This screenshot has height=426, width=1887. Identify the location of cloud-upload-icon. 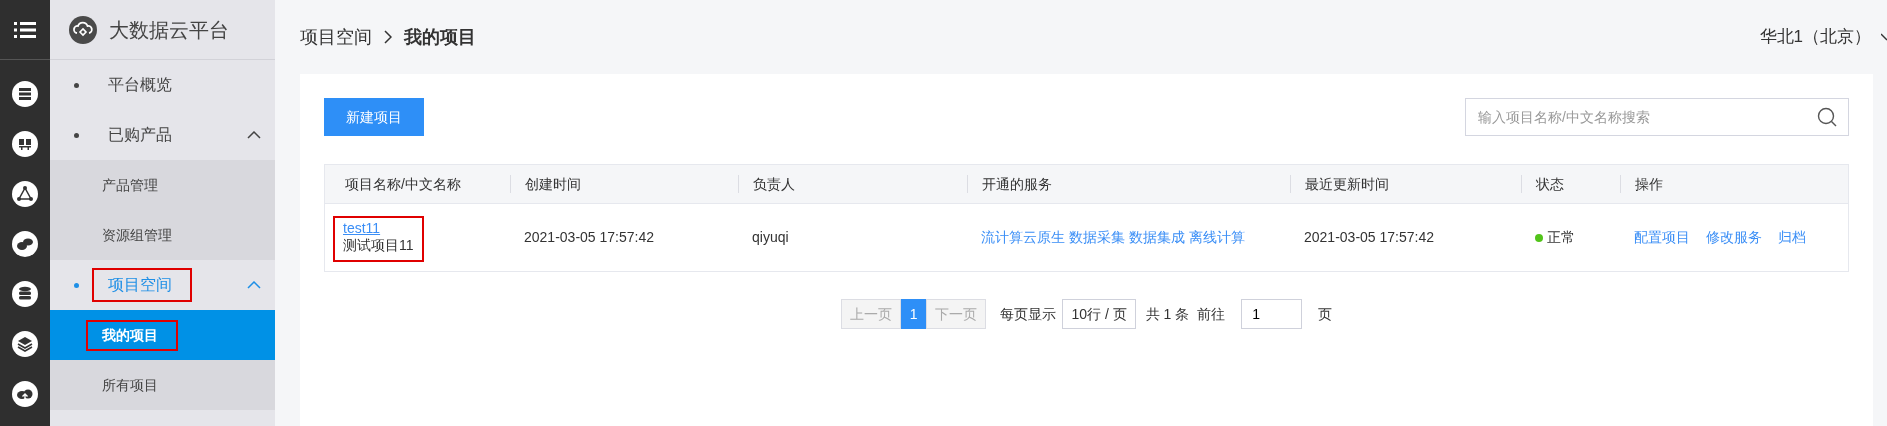
(25, 394).